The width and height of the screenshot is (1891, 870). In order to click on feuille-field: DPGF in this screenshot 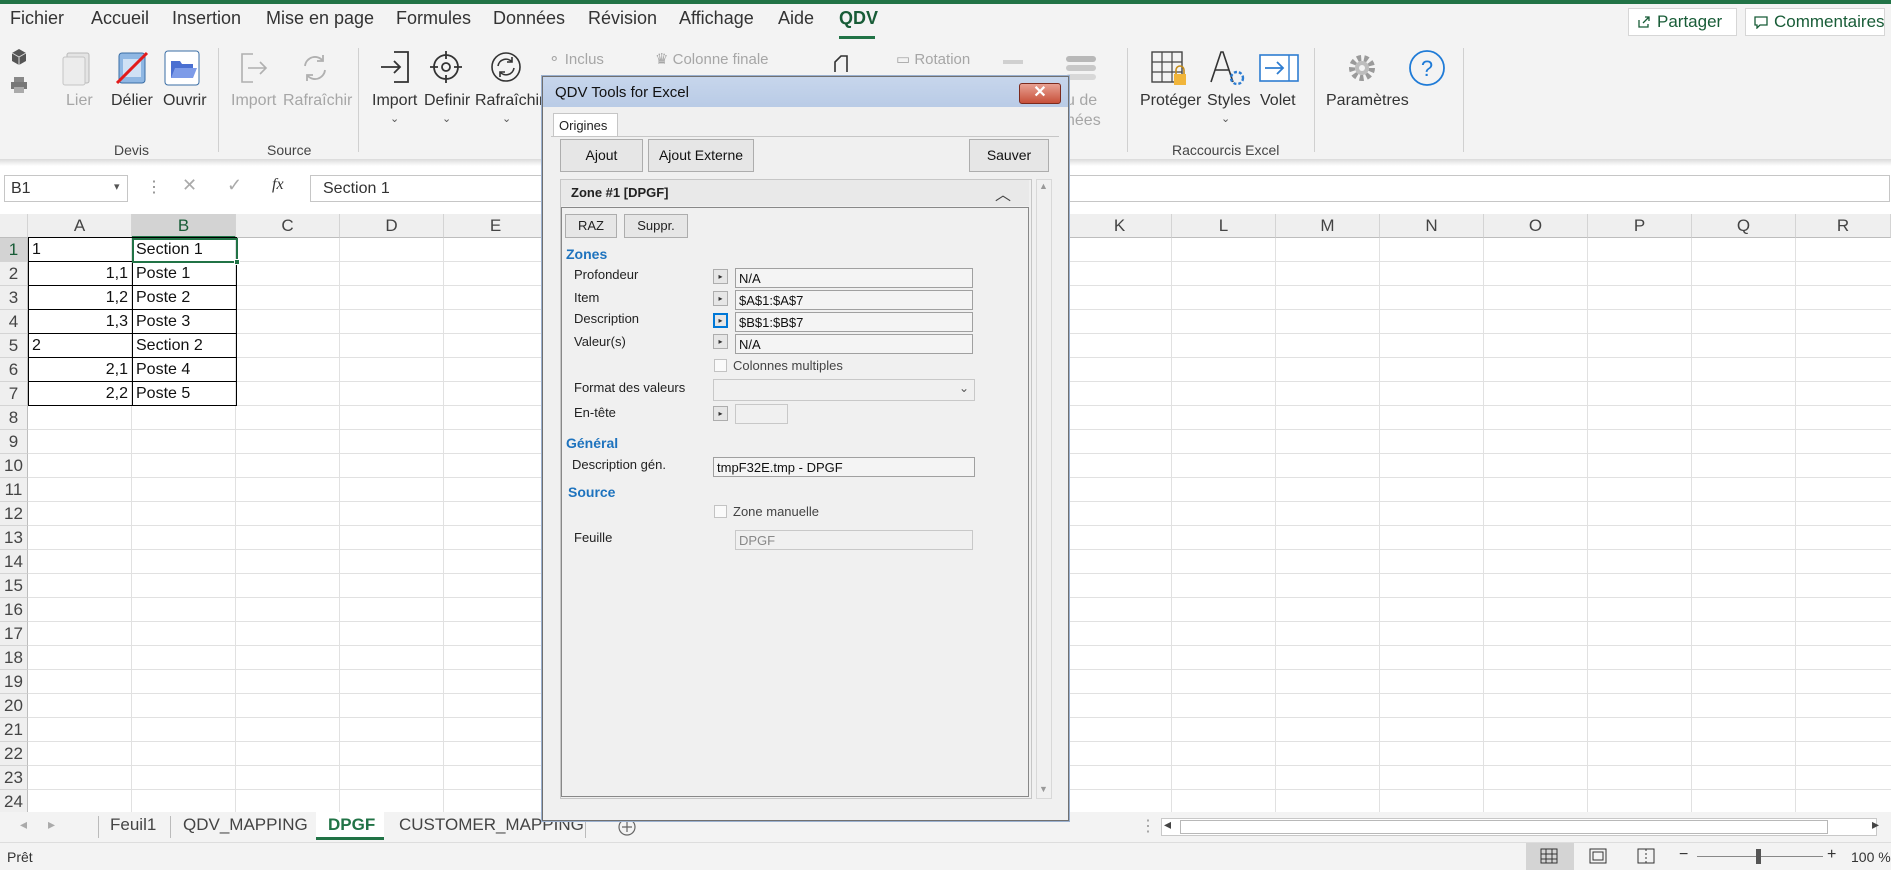, I will do `click(854, 540)`.